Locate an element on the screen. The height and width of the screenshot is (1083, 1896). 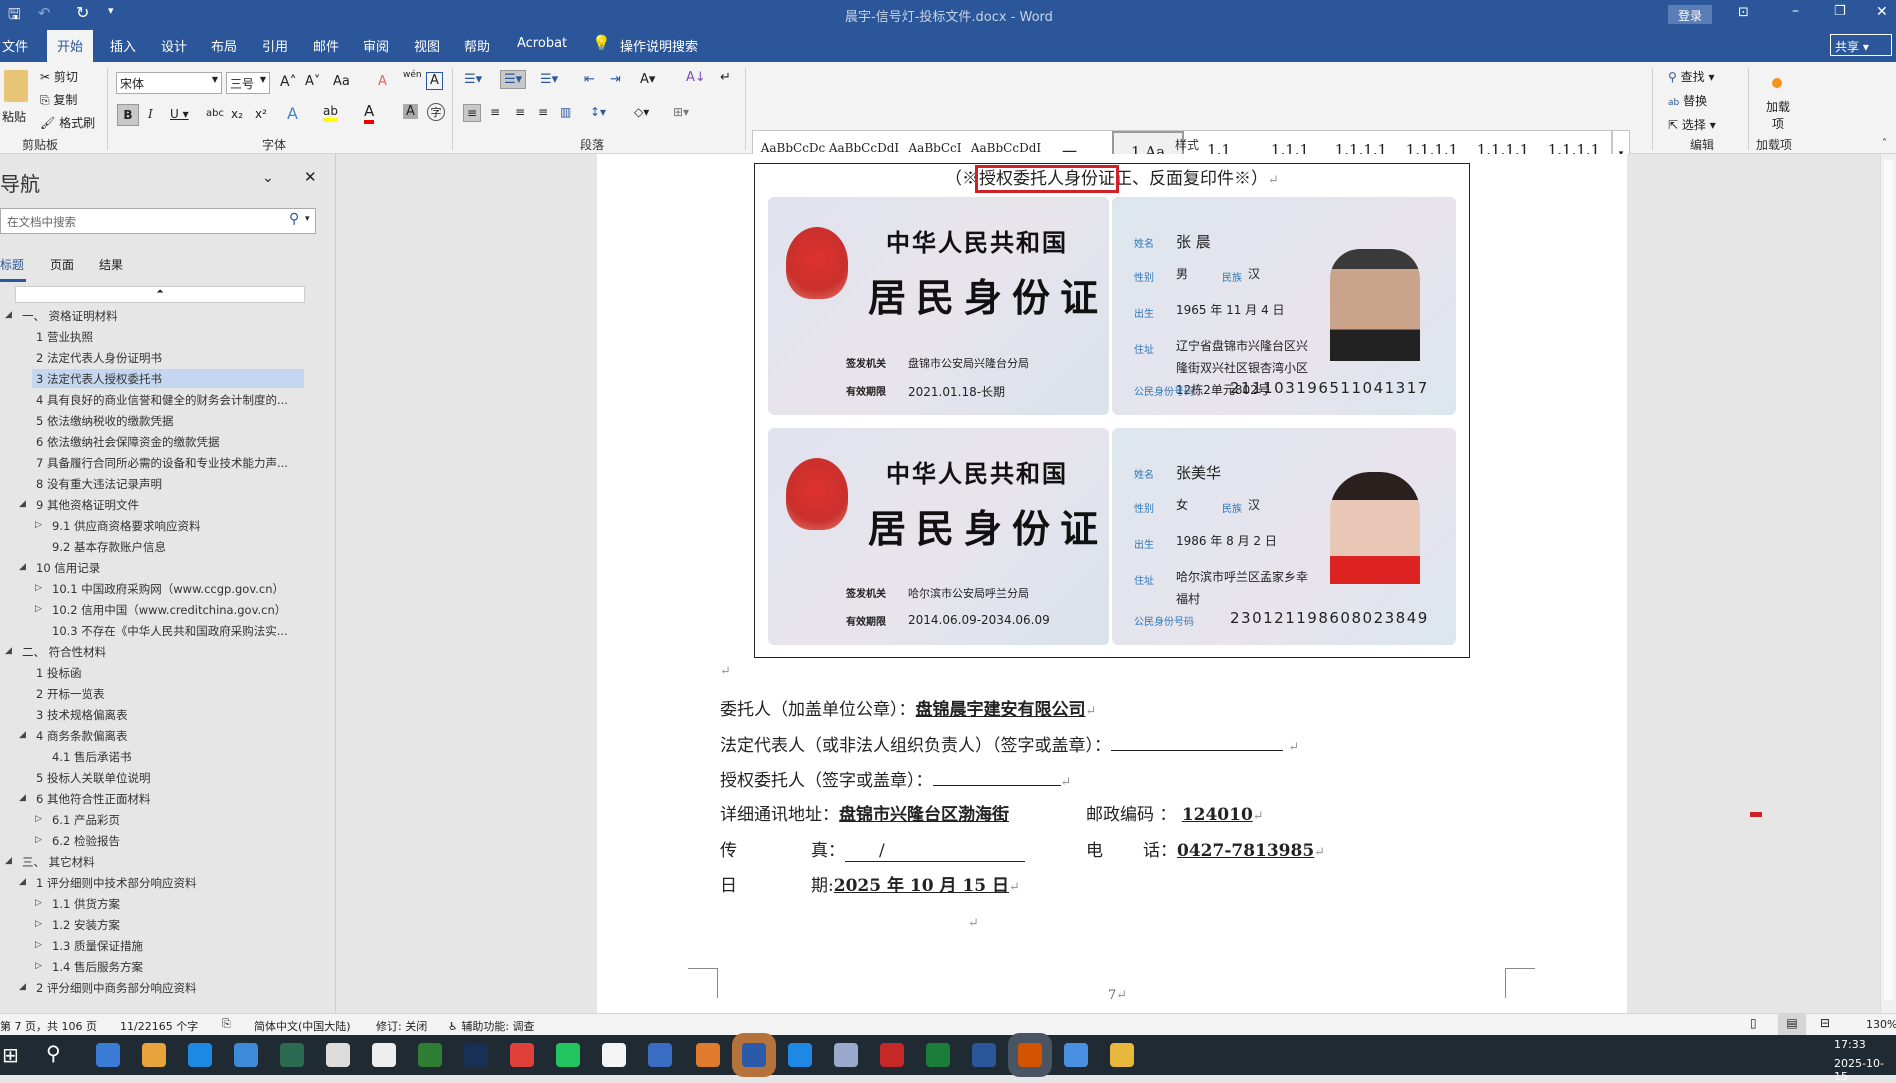
nav-heading-item: 3 技术规格偏离表 is located at coordinates (81, 715).